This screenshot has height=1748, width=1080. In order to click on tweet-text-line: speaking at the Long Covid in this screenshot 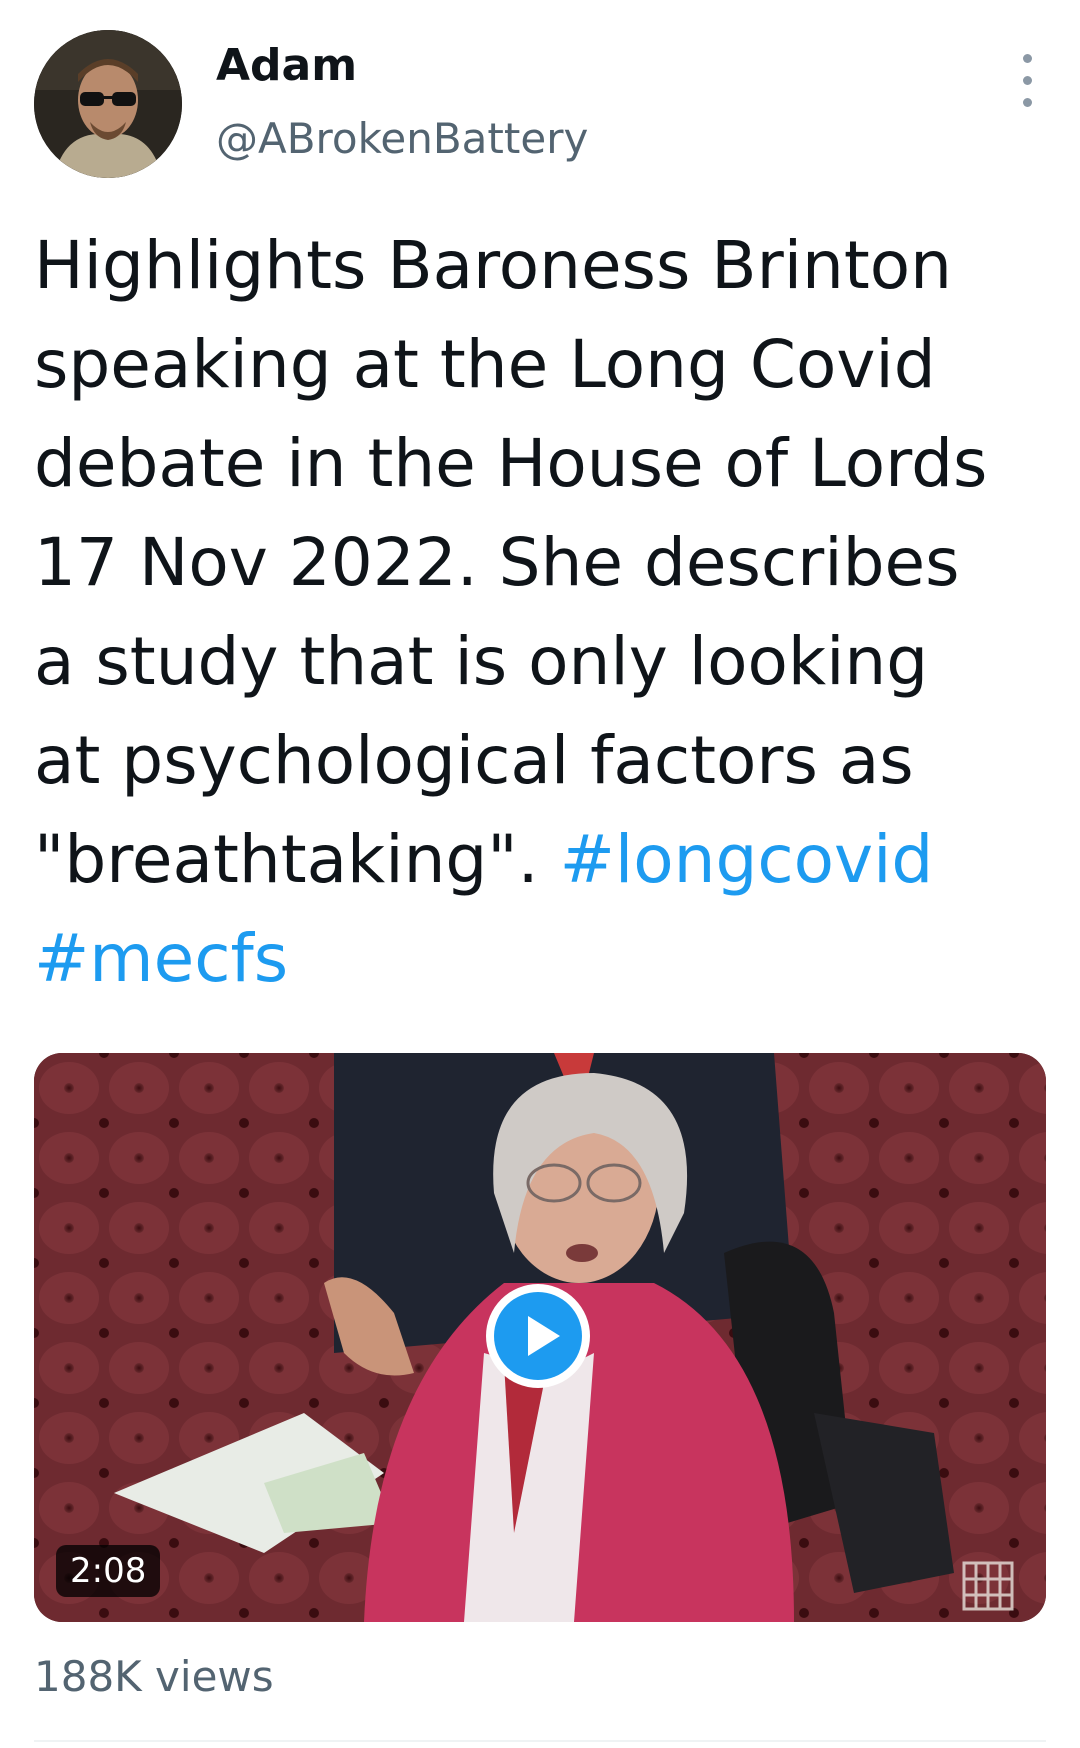, I will do `click(485, 364)`.